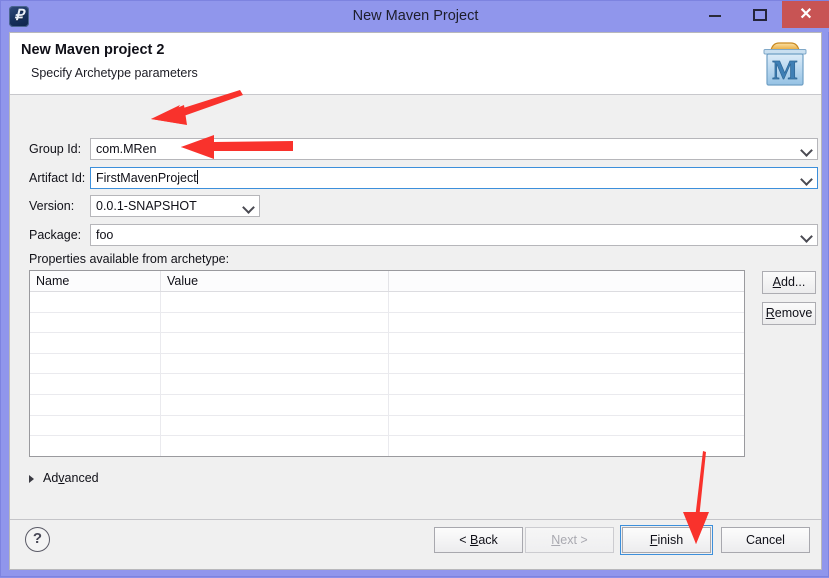 The width and height of the screenshot is (829, 578). Describe the element at coordinates (114, 73) in the screenshot. I see `page-subtitle: Specify Archetype parameters` at that location.